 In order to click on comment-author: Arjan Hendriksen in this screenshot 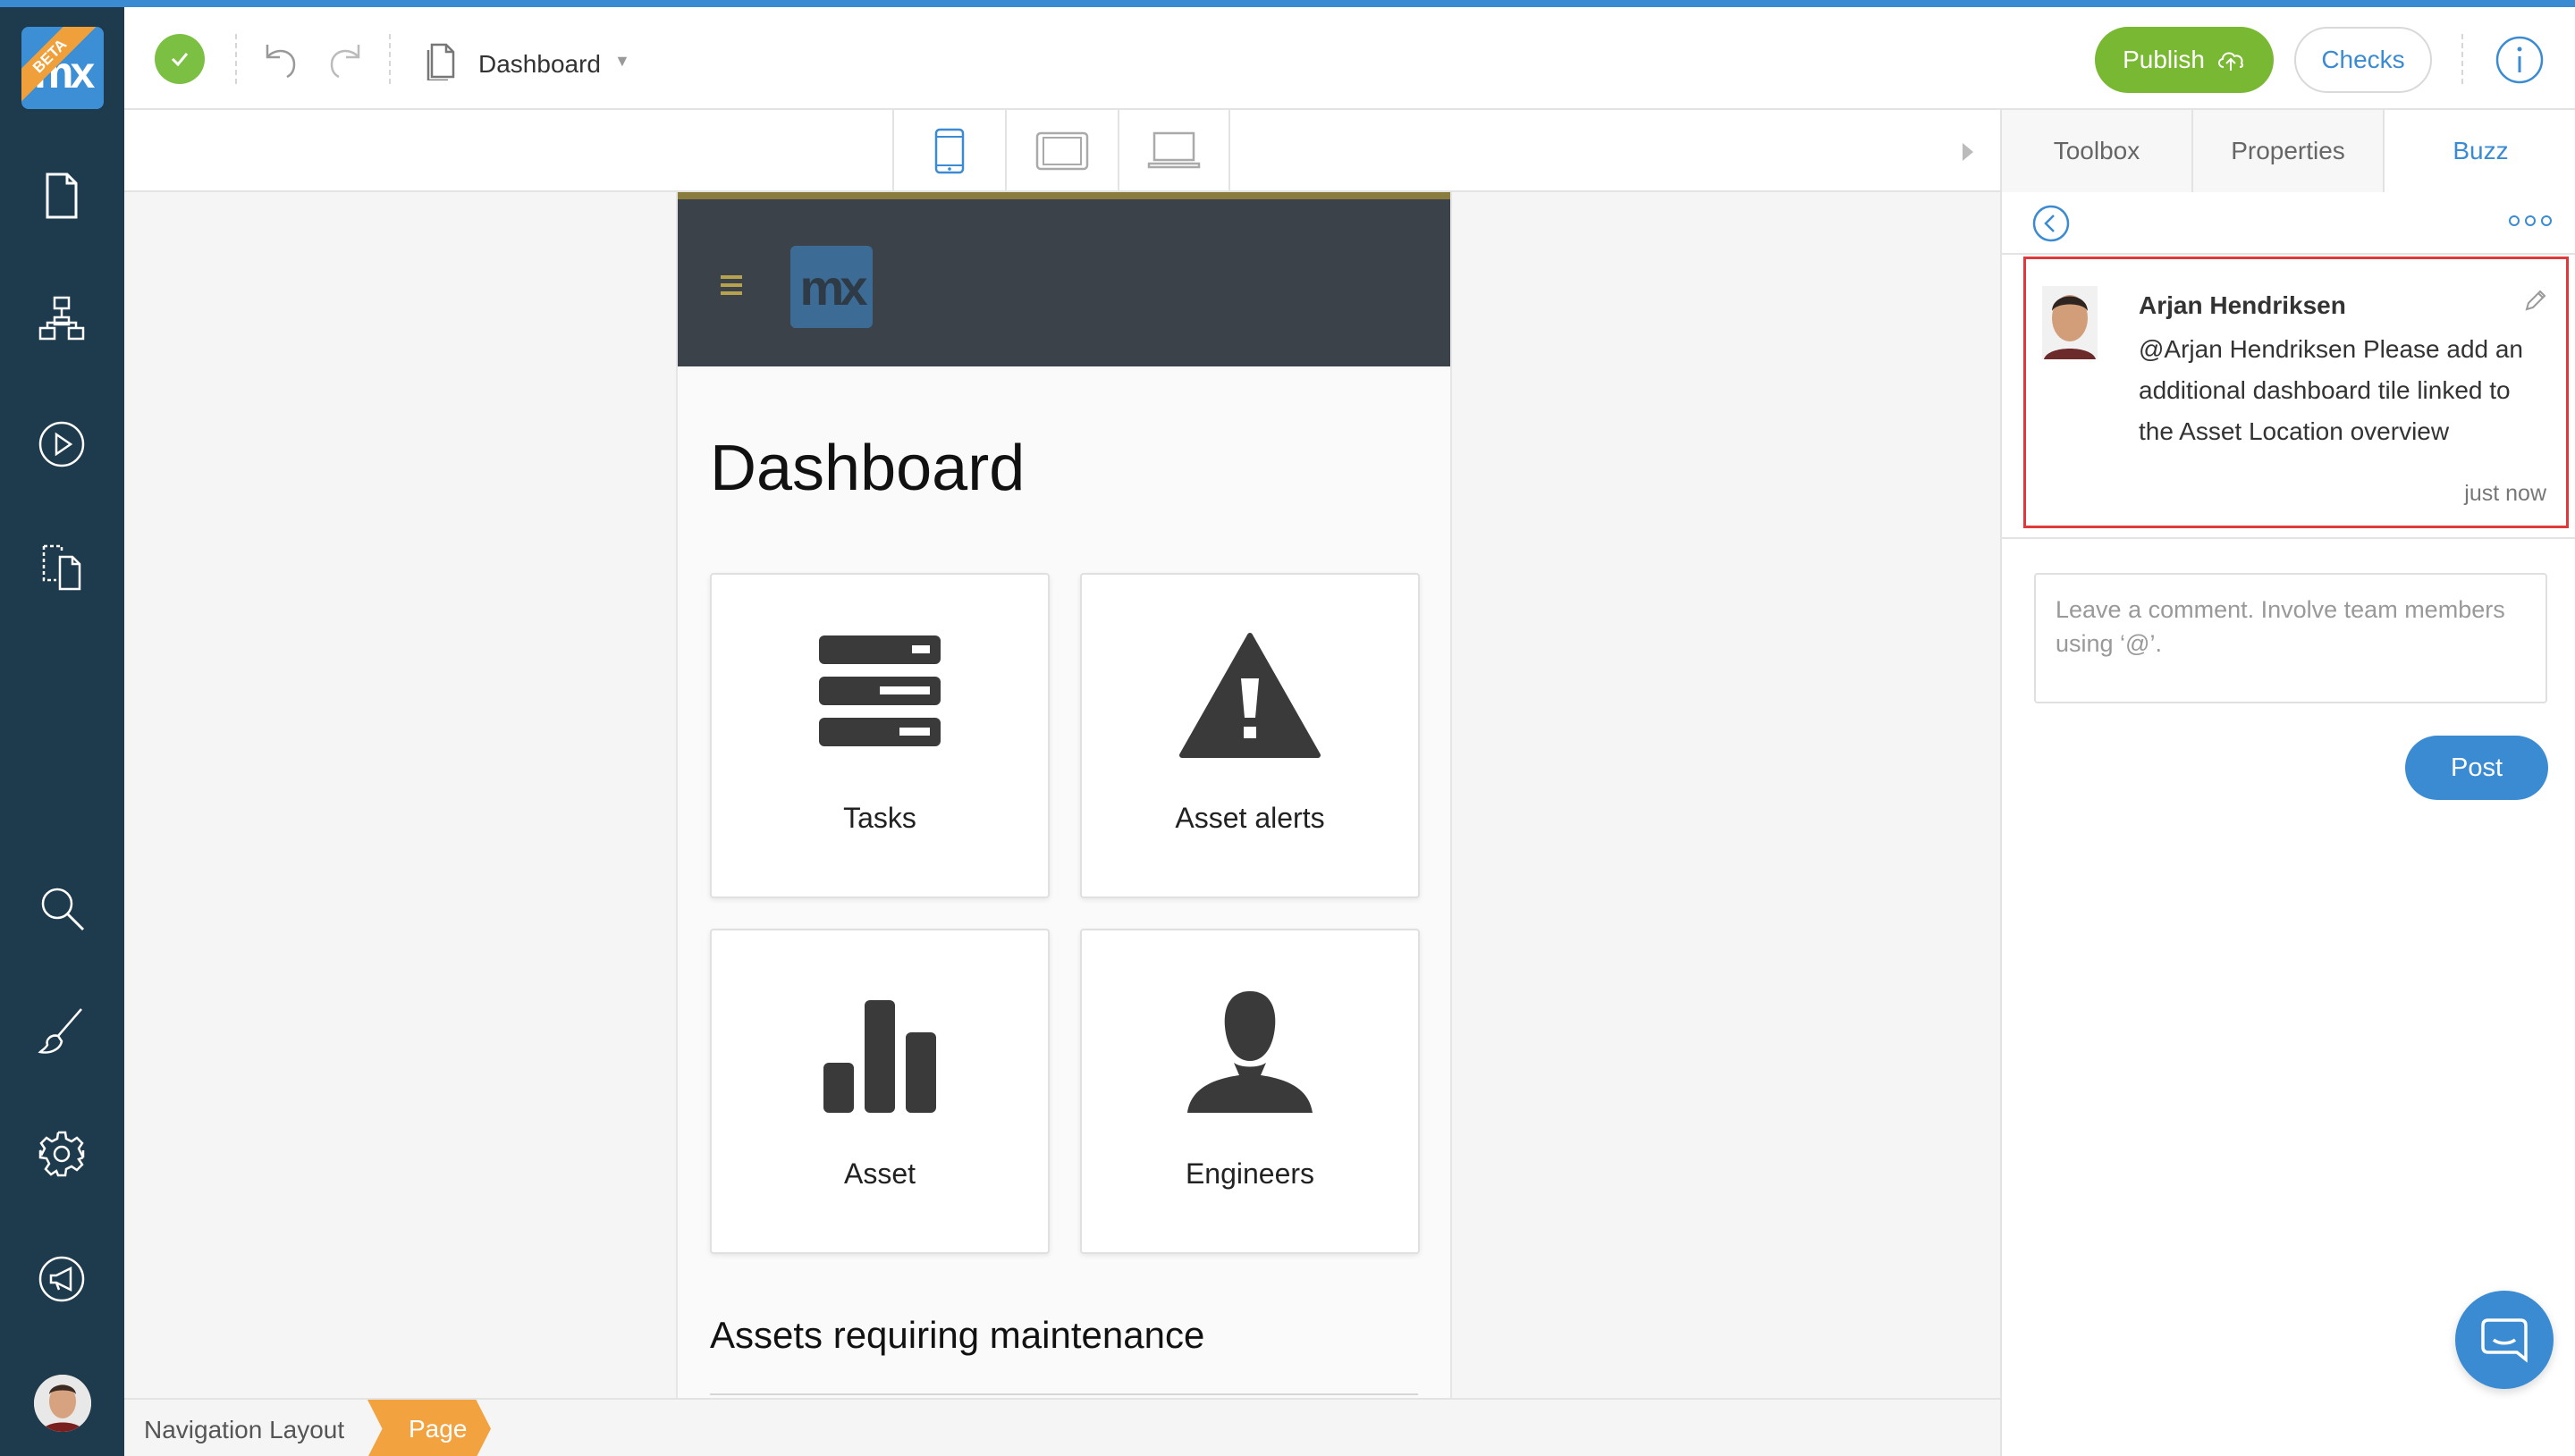, I will do `click(2242, 305)`.